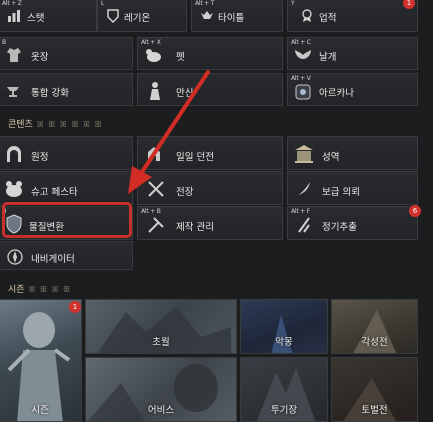 The height and width of the screenshot is (422, 433). Describe the element at coordinates (40, 410) in the screenshot. I see `season-title: 시즌` at that location.